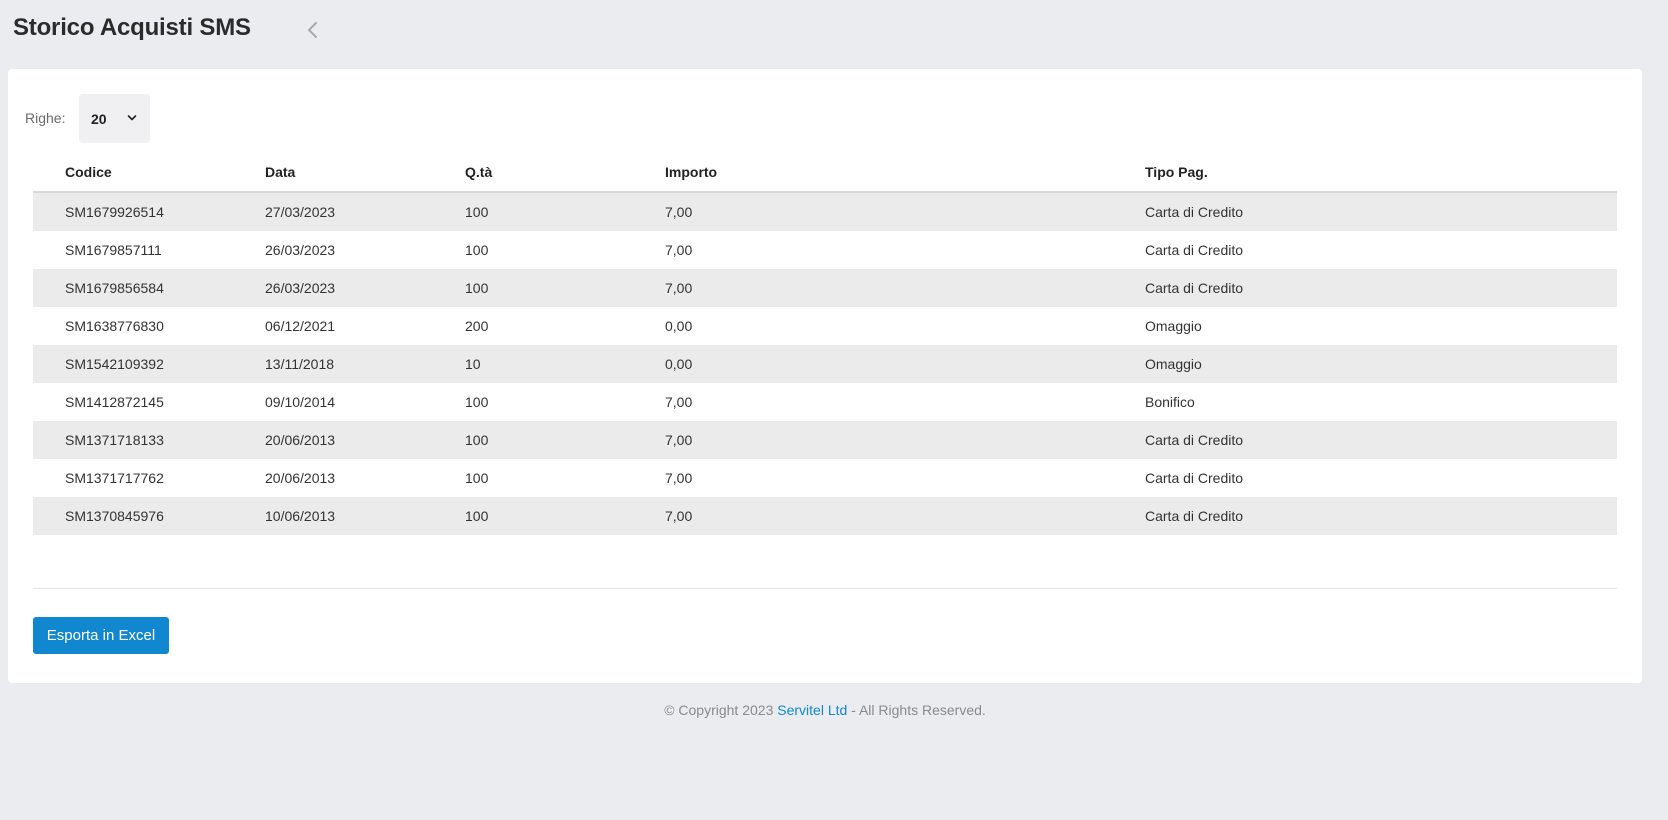 The image size is (1668, 820). Describe the element at coordinates (99, 118) in the screenshot. I see `rows-per-page-value: 20` at that location.